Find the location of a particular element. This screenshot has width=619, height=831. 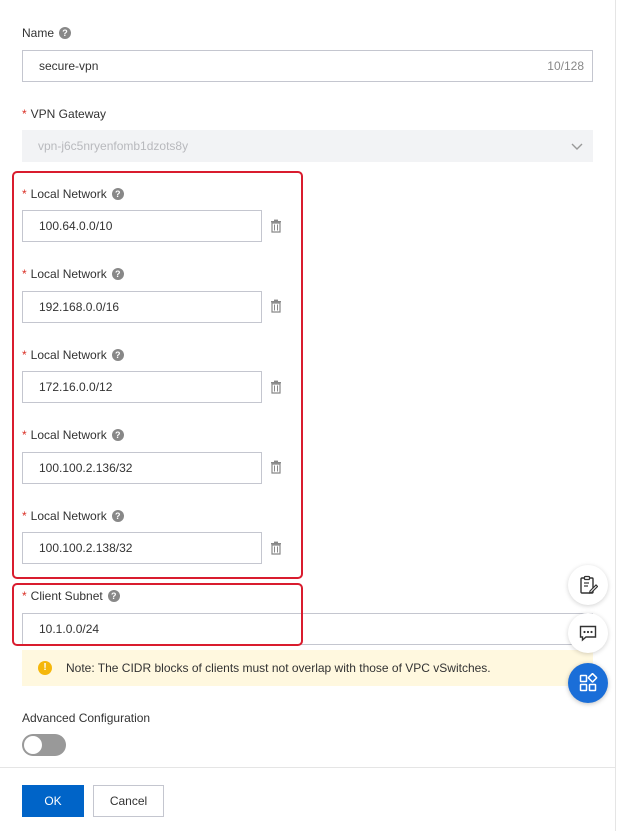

footer-divider is located at coordinates (307, 767).